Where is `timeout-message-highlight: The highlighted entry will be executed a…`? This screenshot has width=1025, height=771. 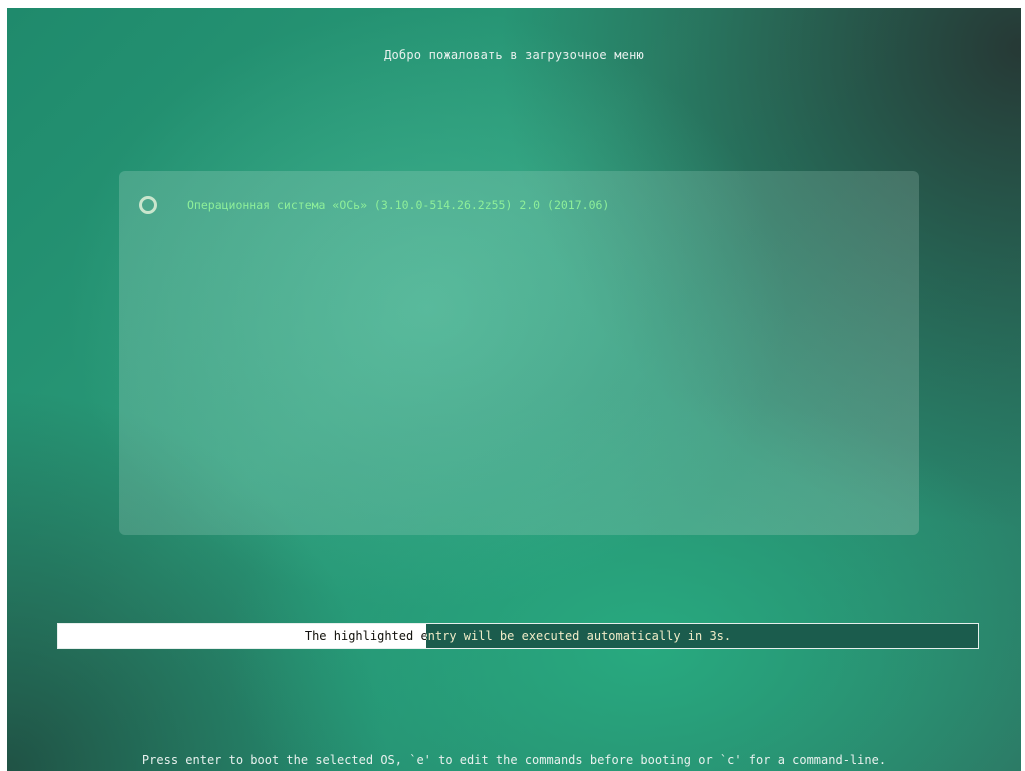
timeout-message-highlight: The highlighted entry will be executed a… is located at coordinates (242, 636).